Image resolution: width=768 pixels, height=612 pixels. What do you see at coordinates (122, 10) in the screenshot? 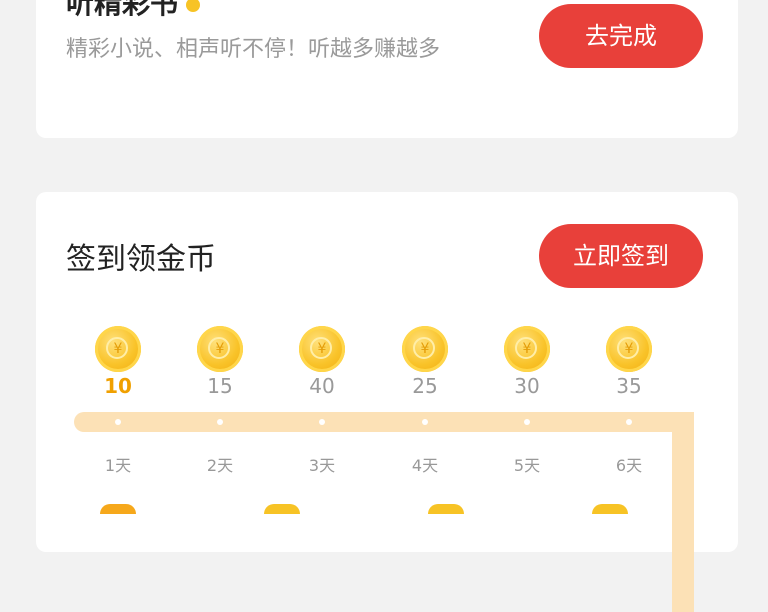
I see `task-title-text: 听精彩书` at bounding box center [122, 10].